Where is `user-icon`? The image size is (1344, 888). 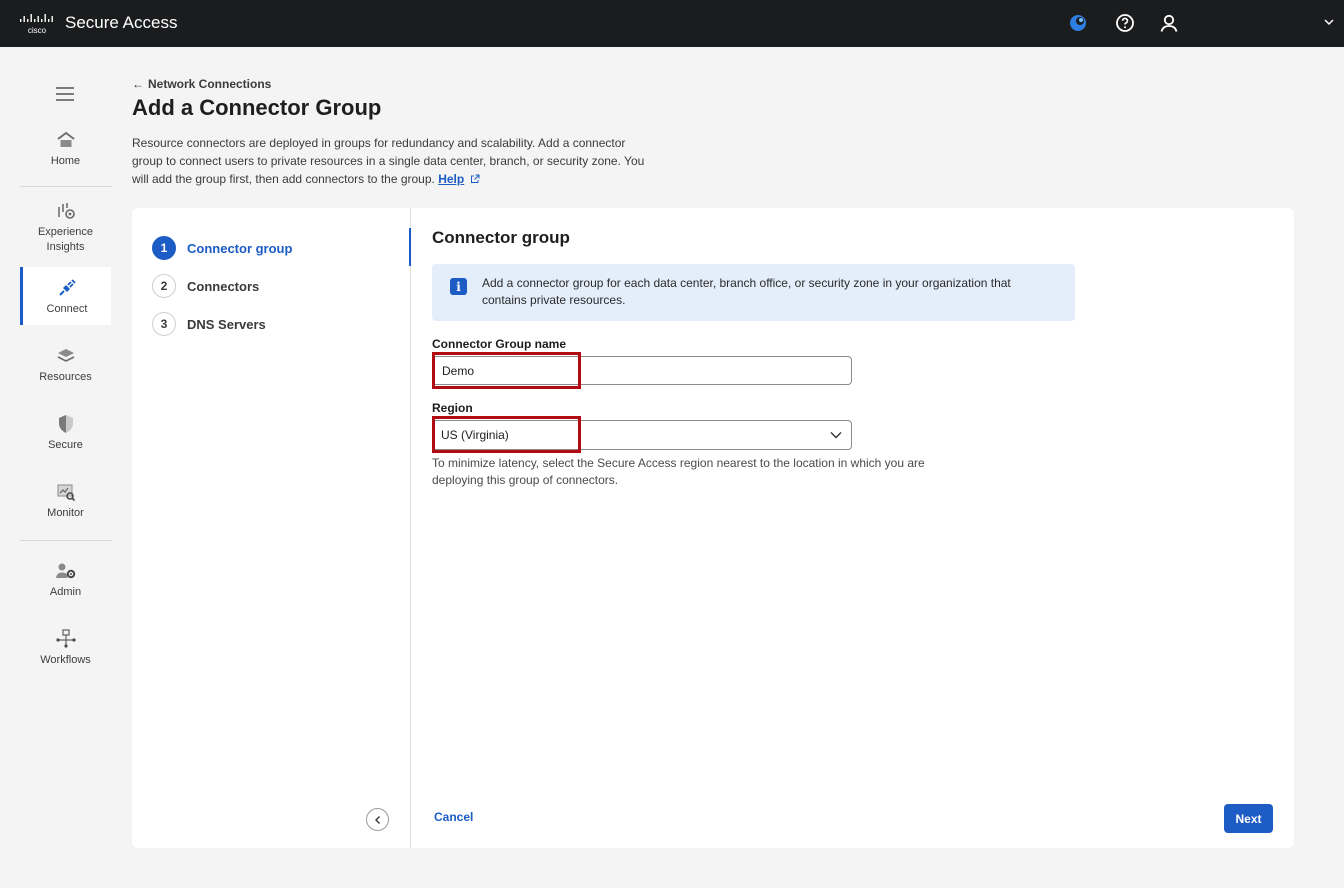 user-icon is located at coordinates (1169, 23).